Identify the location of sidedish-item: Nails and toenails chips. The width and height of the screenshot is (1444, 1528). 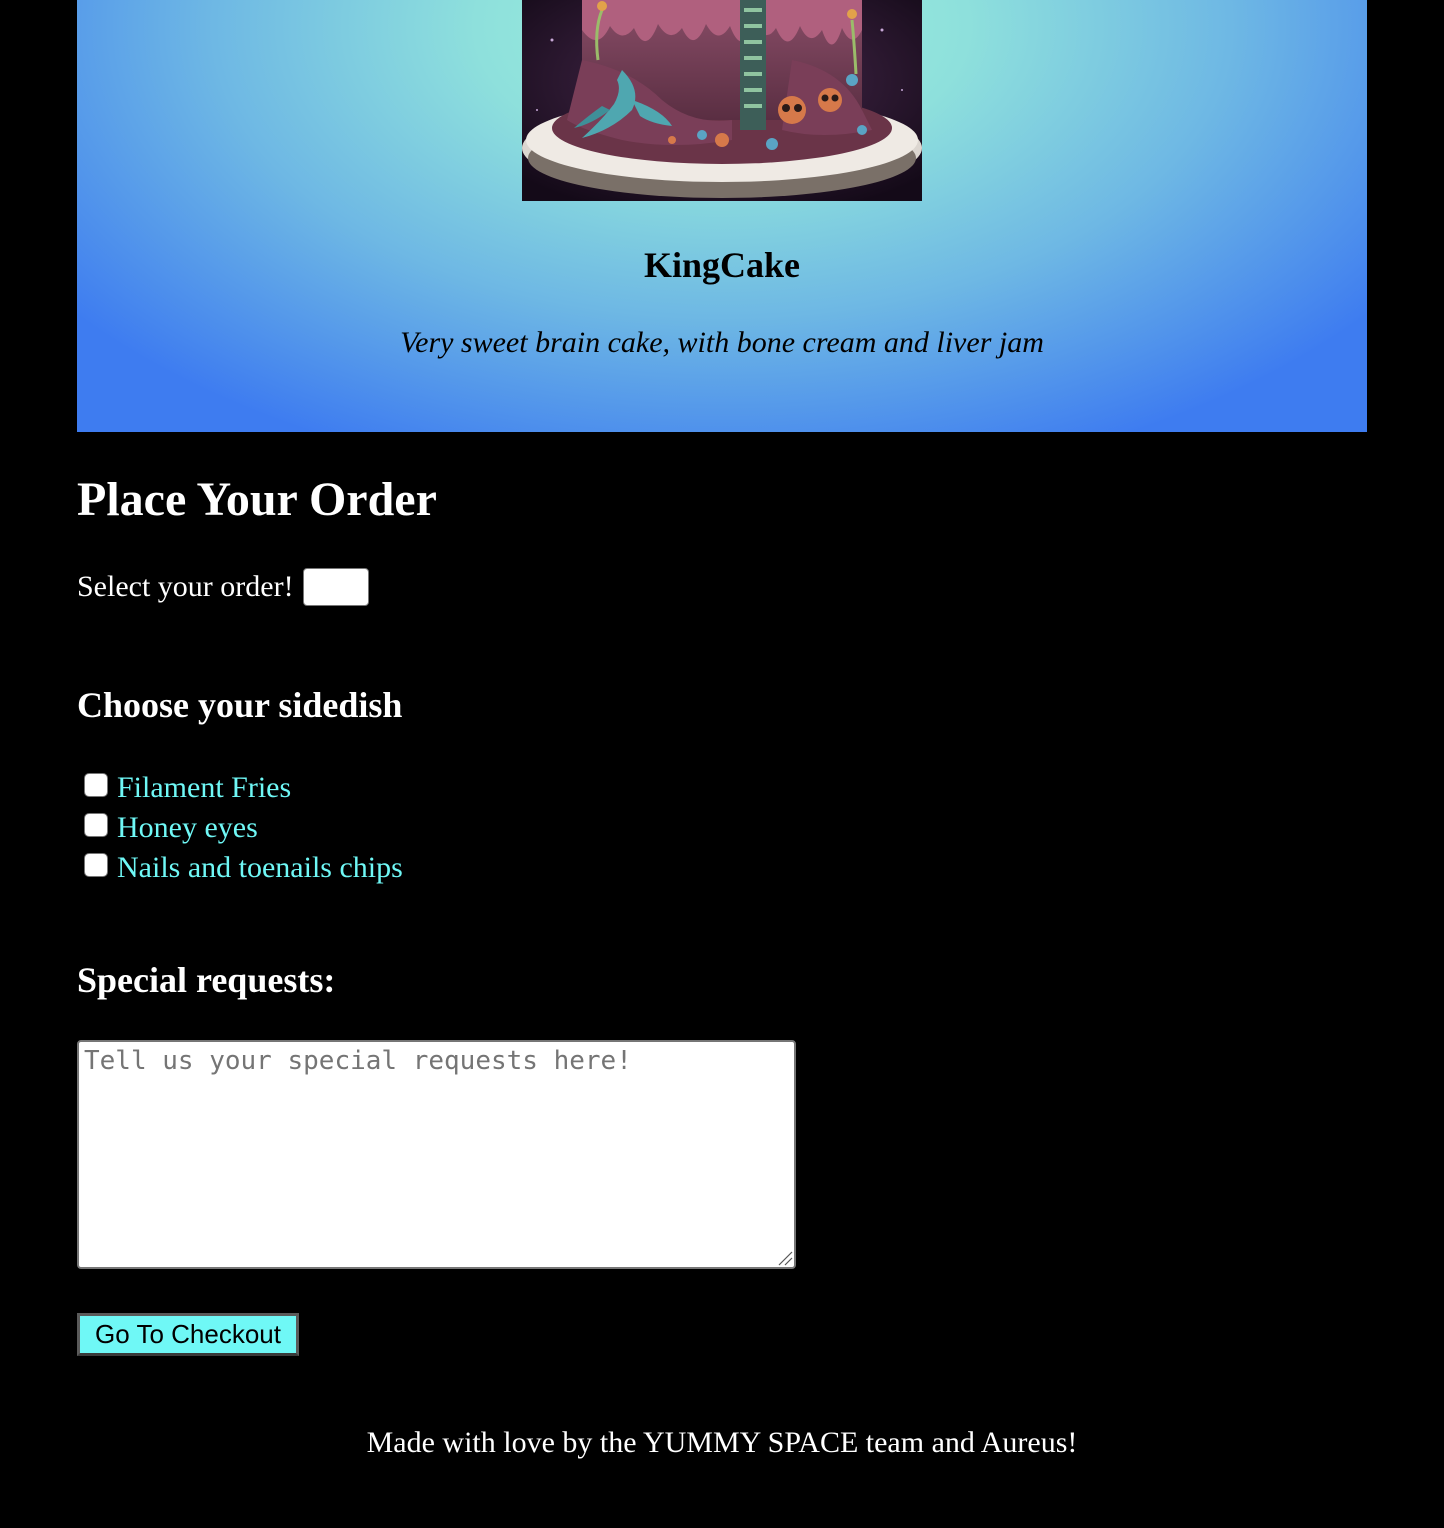
(243, 868).